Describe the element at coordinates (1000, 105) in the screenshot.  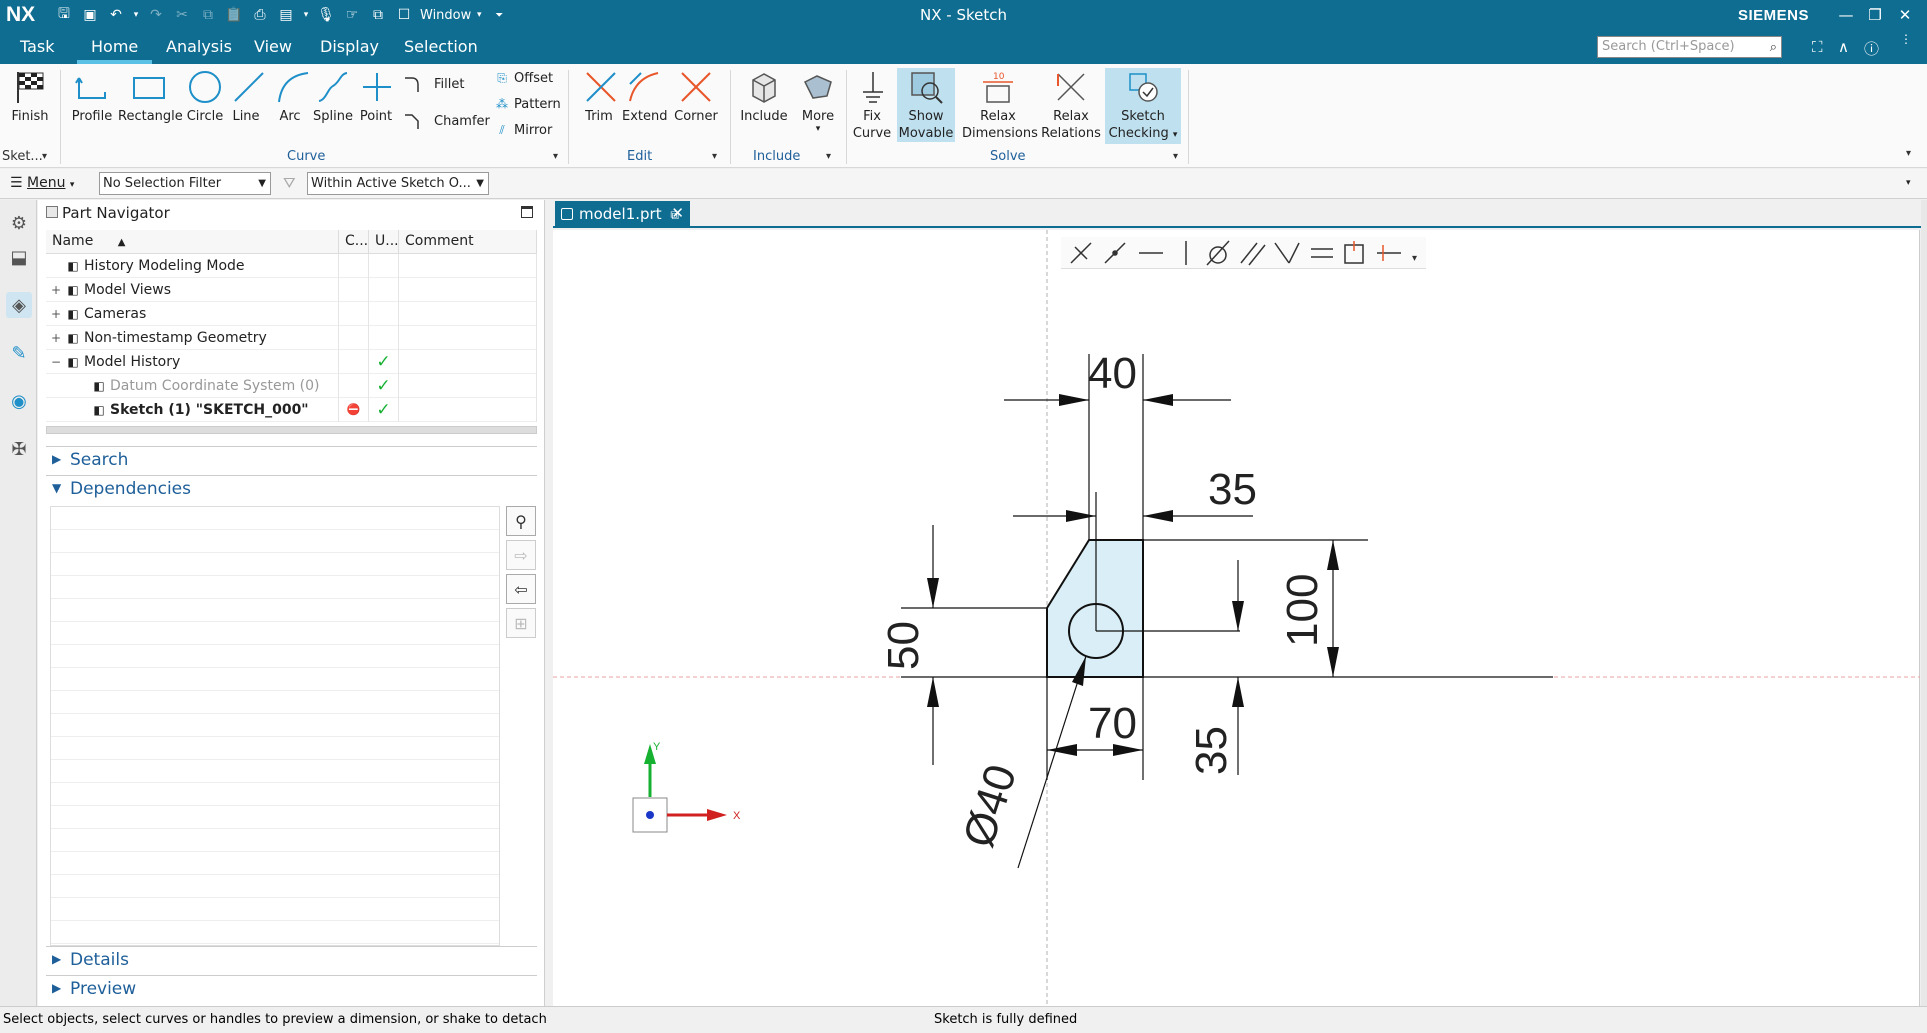
I see `relax-dimensions-button: 10 Relax Dimensions` at that location.